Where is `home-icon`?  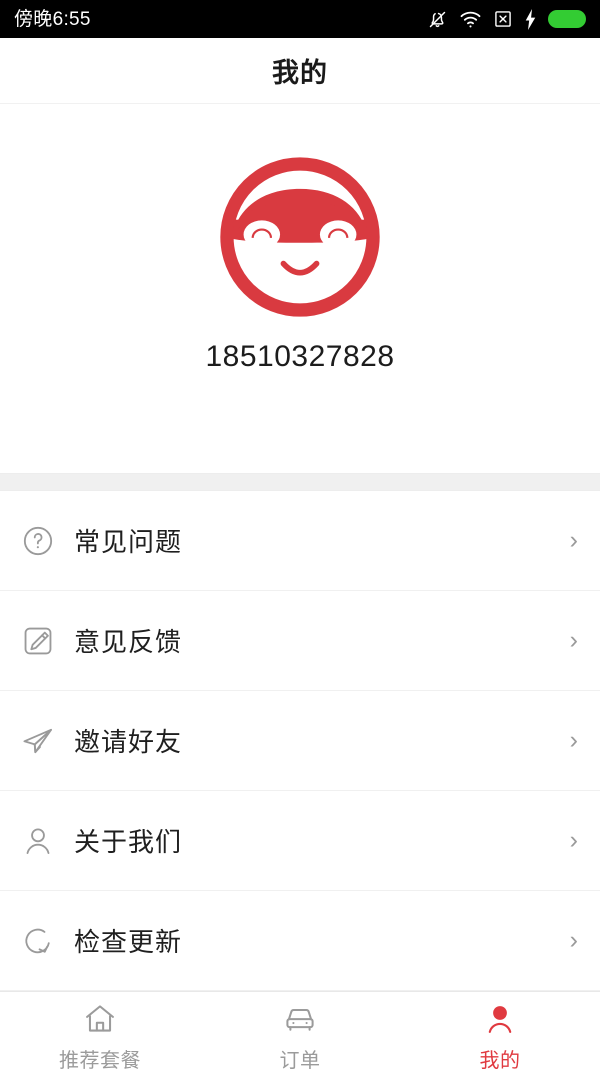 home-icon is located at coordinates (100, 1019).